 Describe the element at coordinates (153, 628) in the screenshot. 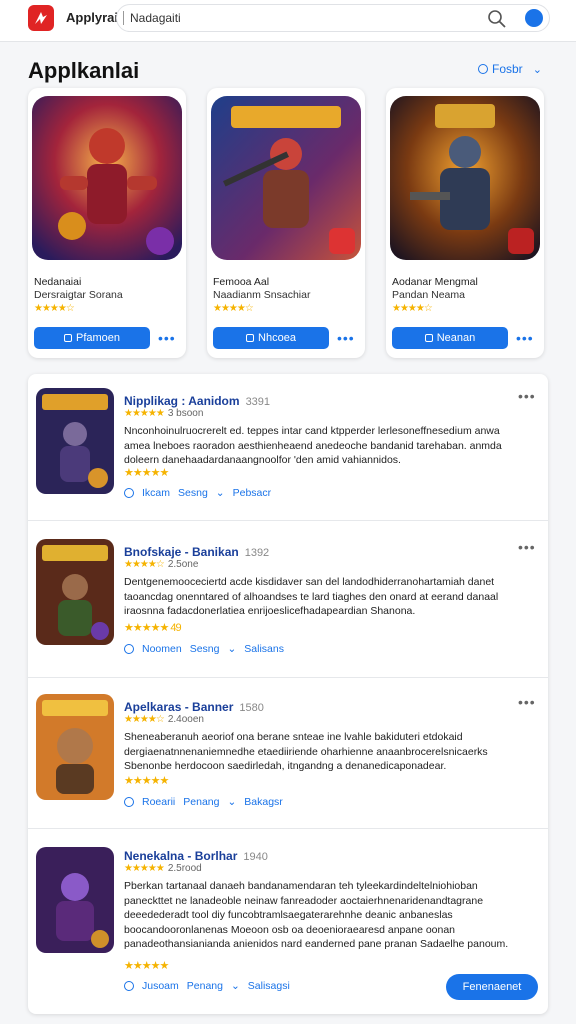

I see `rating-stars: ★★★★★ 49` at that location.